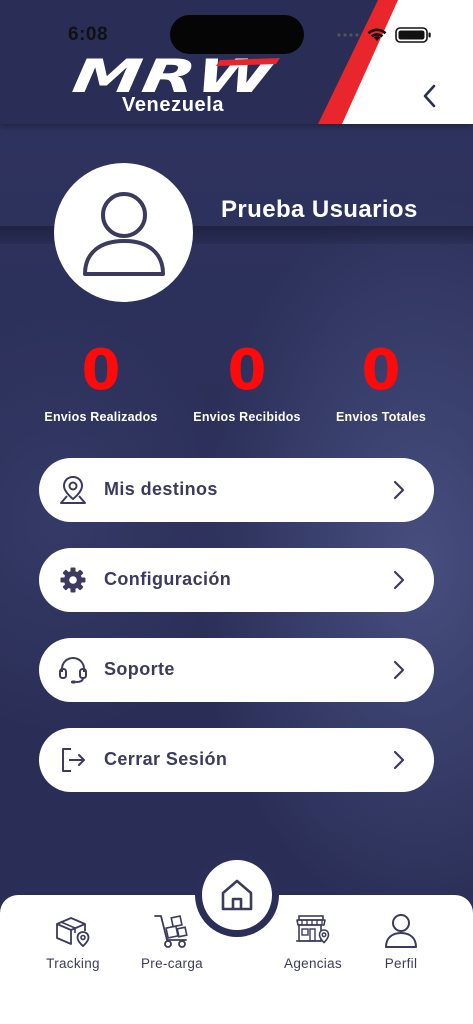 The width and height of the screenshot is (473, 1024). Describe the element at coordinates (236, 580) in the screenshot. I see `menu-item-configuracion: Configuración` at that location.